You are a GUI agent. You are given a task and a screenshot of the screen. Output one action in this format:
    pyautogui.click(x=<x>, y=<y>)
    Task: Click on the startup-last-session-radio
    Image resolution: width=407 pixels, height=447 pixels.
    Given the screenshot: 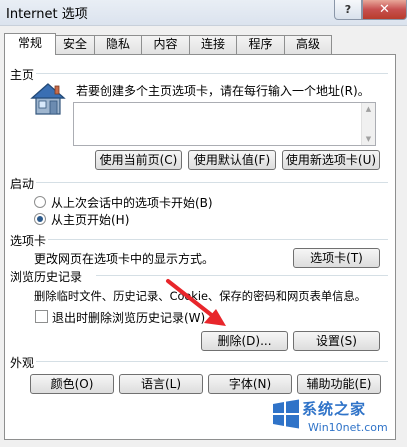 What is the action you would take?
    pyautogui.click(x=40, y=202)
    